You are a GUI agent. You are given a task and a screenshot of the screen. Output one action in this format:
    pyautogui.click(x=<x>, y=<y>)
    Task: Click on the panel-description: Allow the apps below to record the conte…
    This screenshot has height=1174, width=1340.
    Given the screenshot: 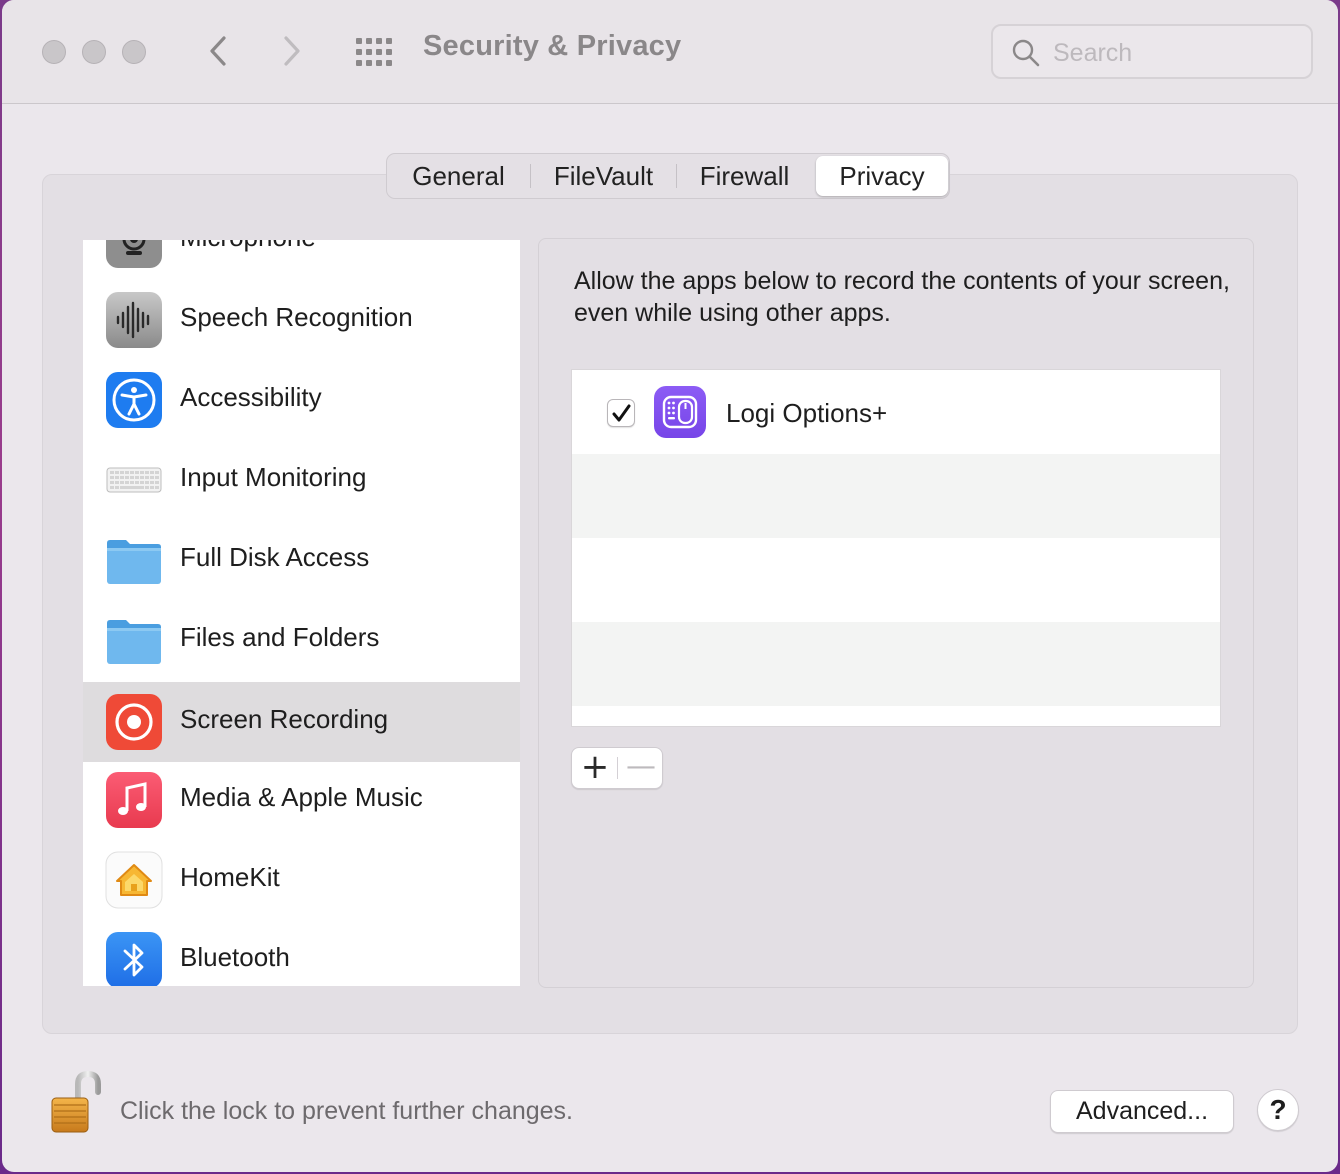 What is the action you would take?
    pyautogui.click(x=902, y=297)
    